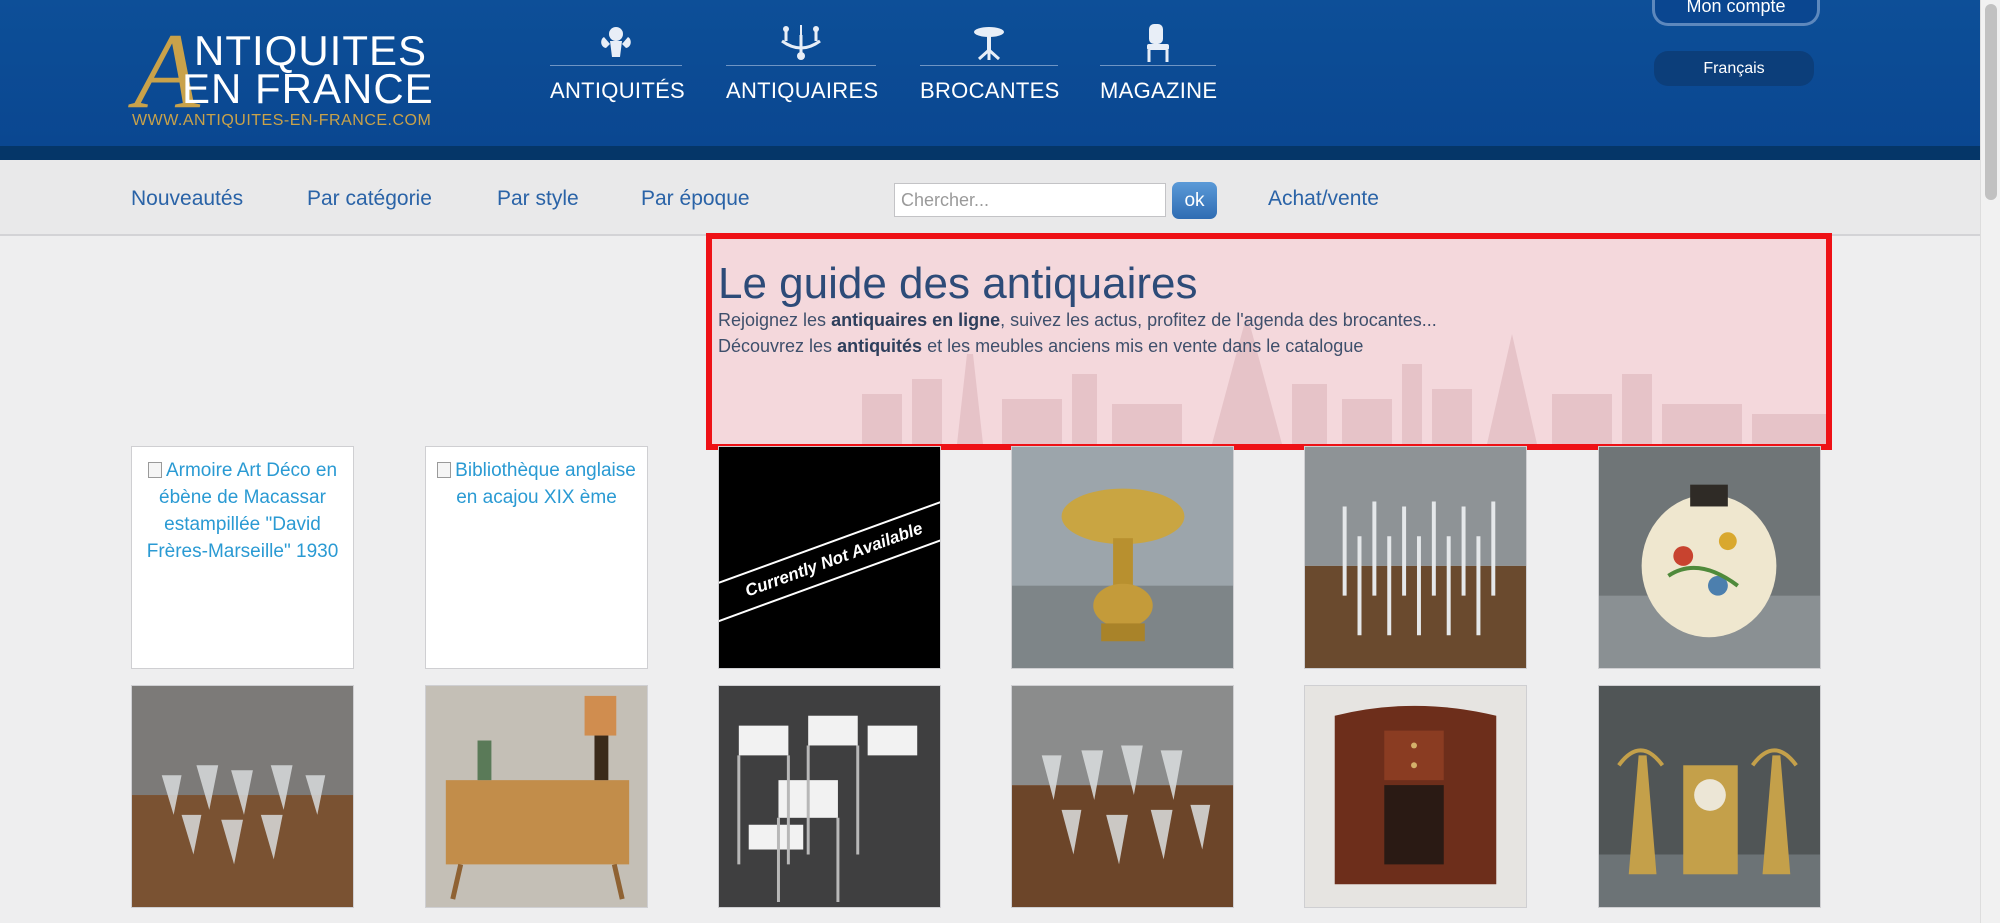  I want to click on guide-title: Le guide des antiquaires, so click(958, 283).